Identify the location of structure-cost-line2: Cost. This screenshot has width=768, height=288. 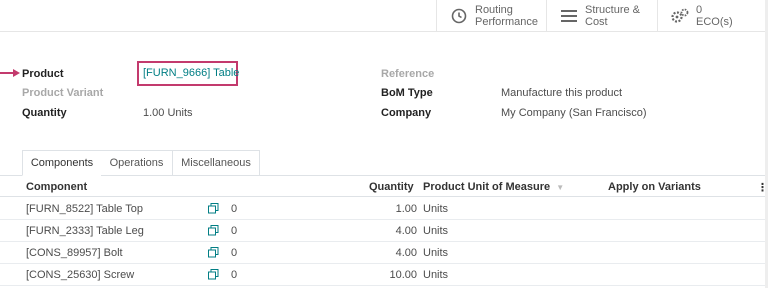
(596, 22).